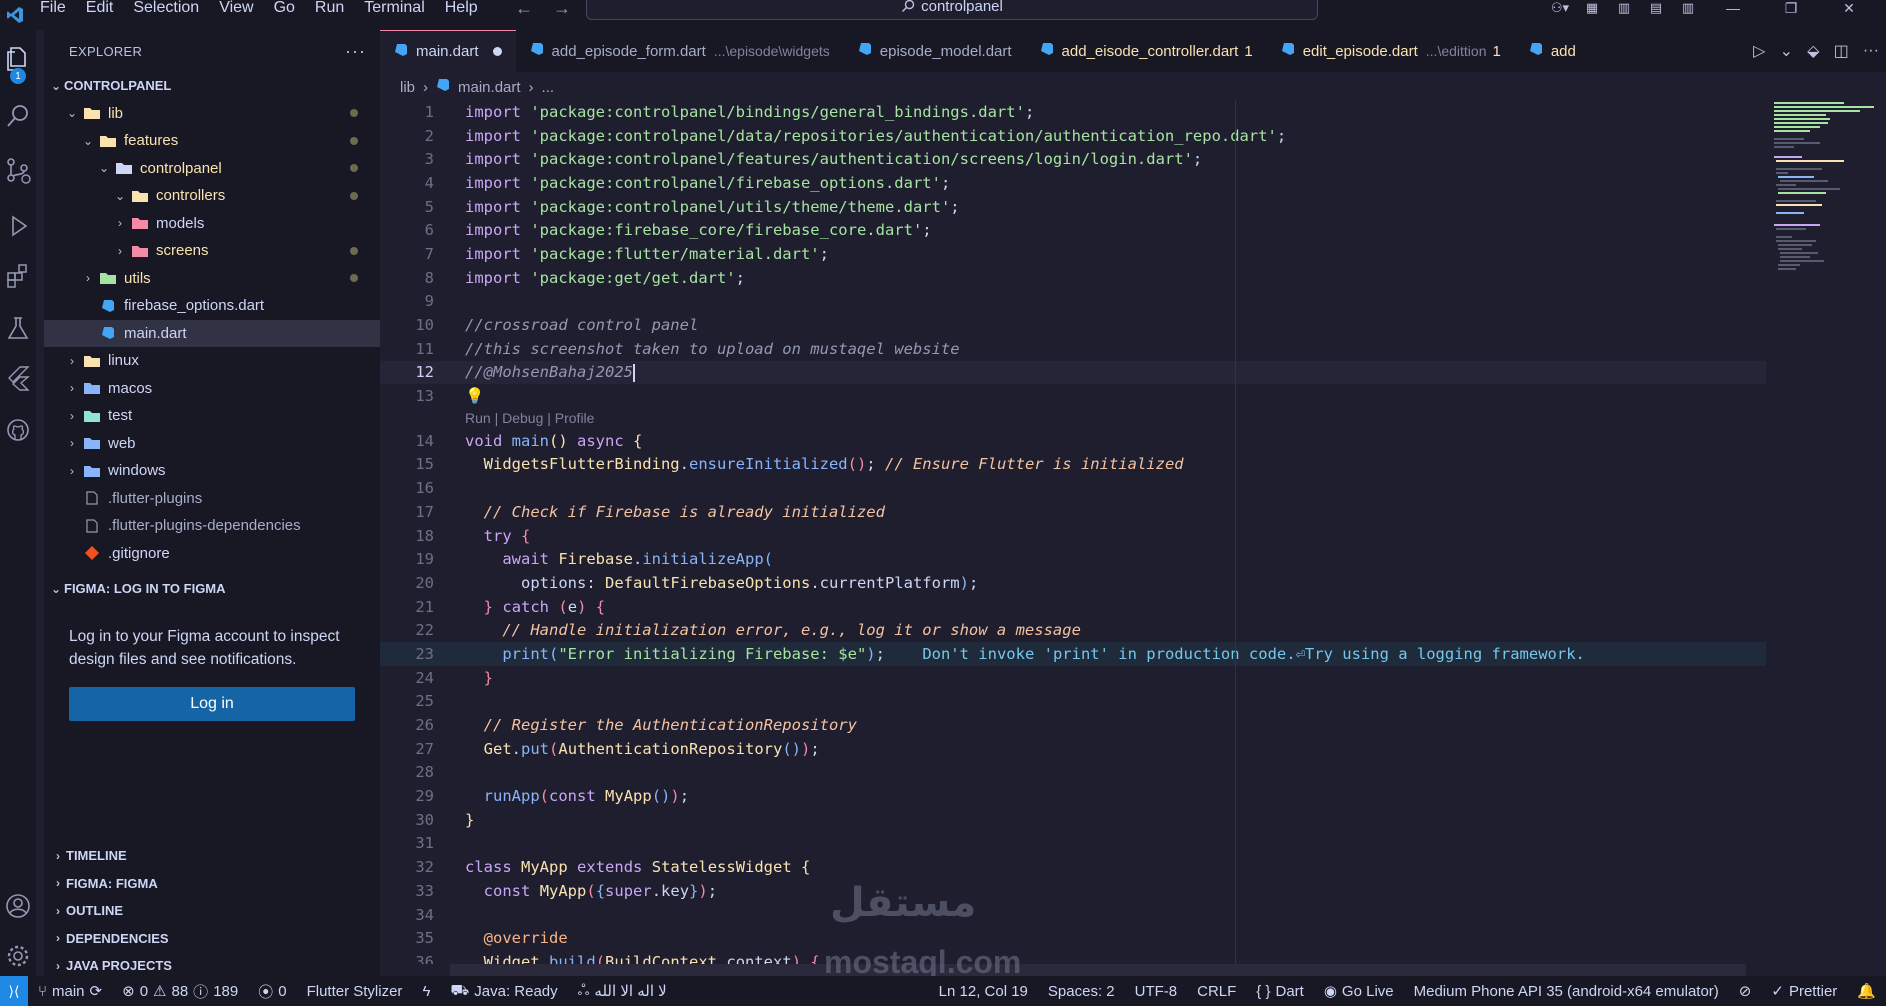 Image resolution: width=1886 pixels, height=1006 pixels. Describe the element at coordinates (771, 51) in the screenshot. I see `tab-path: ...\episode\widgets` at that location.